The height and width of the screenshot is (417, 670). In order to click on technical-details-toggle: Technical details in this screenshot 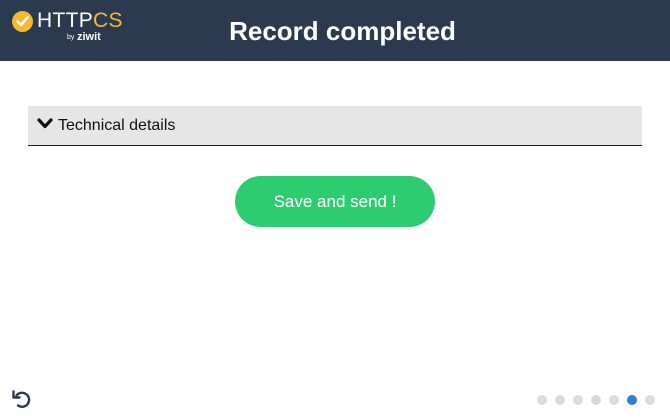, I will do `click(335, 126)`.